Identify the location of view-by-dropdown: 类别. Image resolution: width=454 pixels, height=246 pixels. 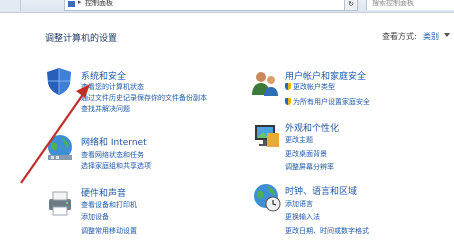
(431, 36).